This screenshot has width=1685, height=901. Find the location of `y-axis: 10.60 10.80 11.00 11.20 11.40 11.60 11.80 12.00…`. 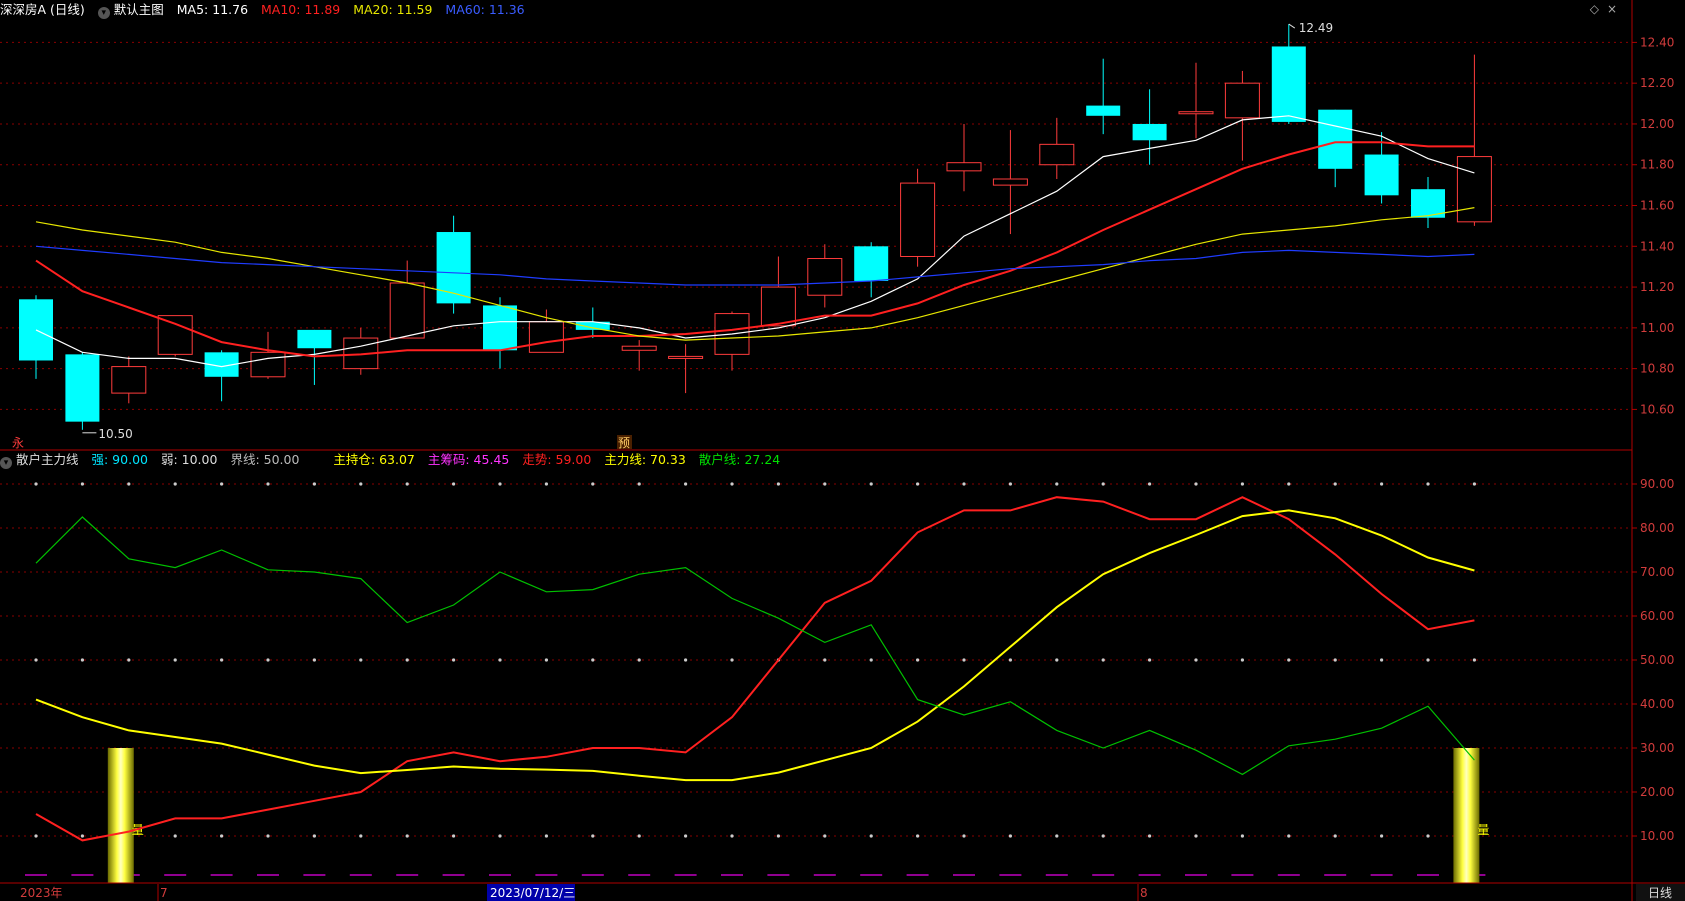

y-axis: 10.60 10.80 11.00 11.20 11.40 11.60 11.80 12.00… is located at coordinates (1653, 439).